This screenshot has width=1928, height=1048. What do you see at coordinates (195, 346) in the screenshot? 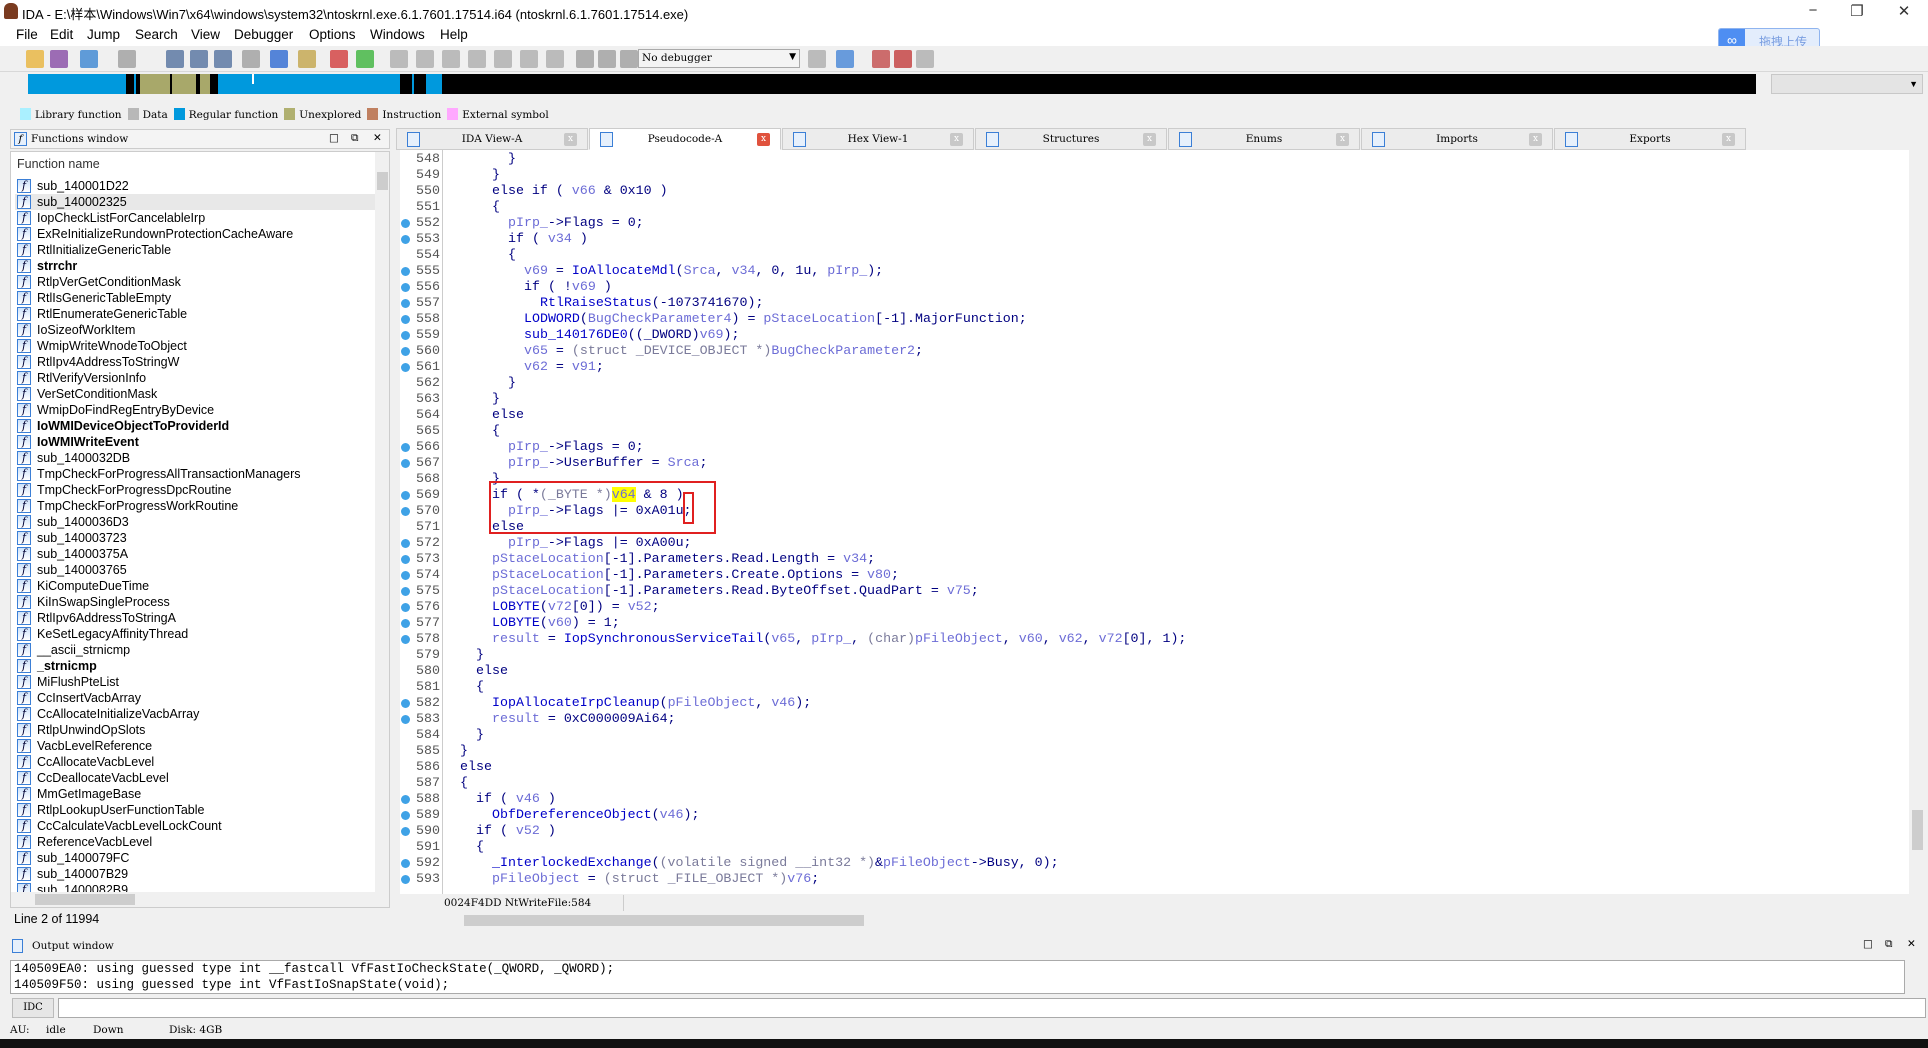
I see `function-list-item: f WmipWriteWnodeToObject` at bounding box center [195, 346].